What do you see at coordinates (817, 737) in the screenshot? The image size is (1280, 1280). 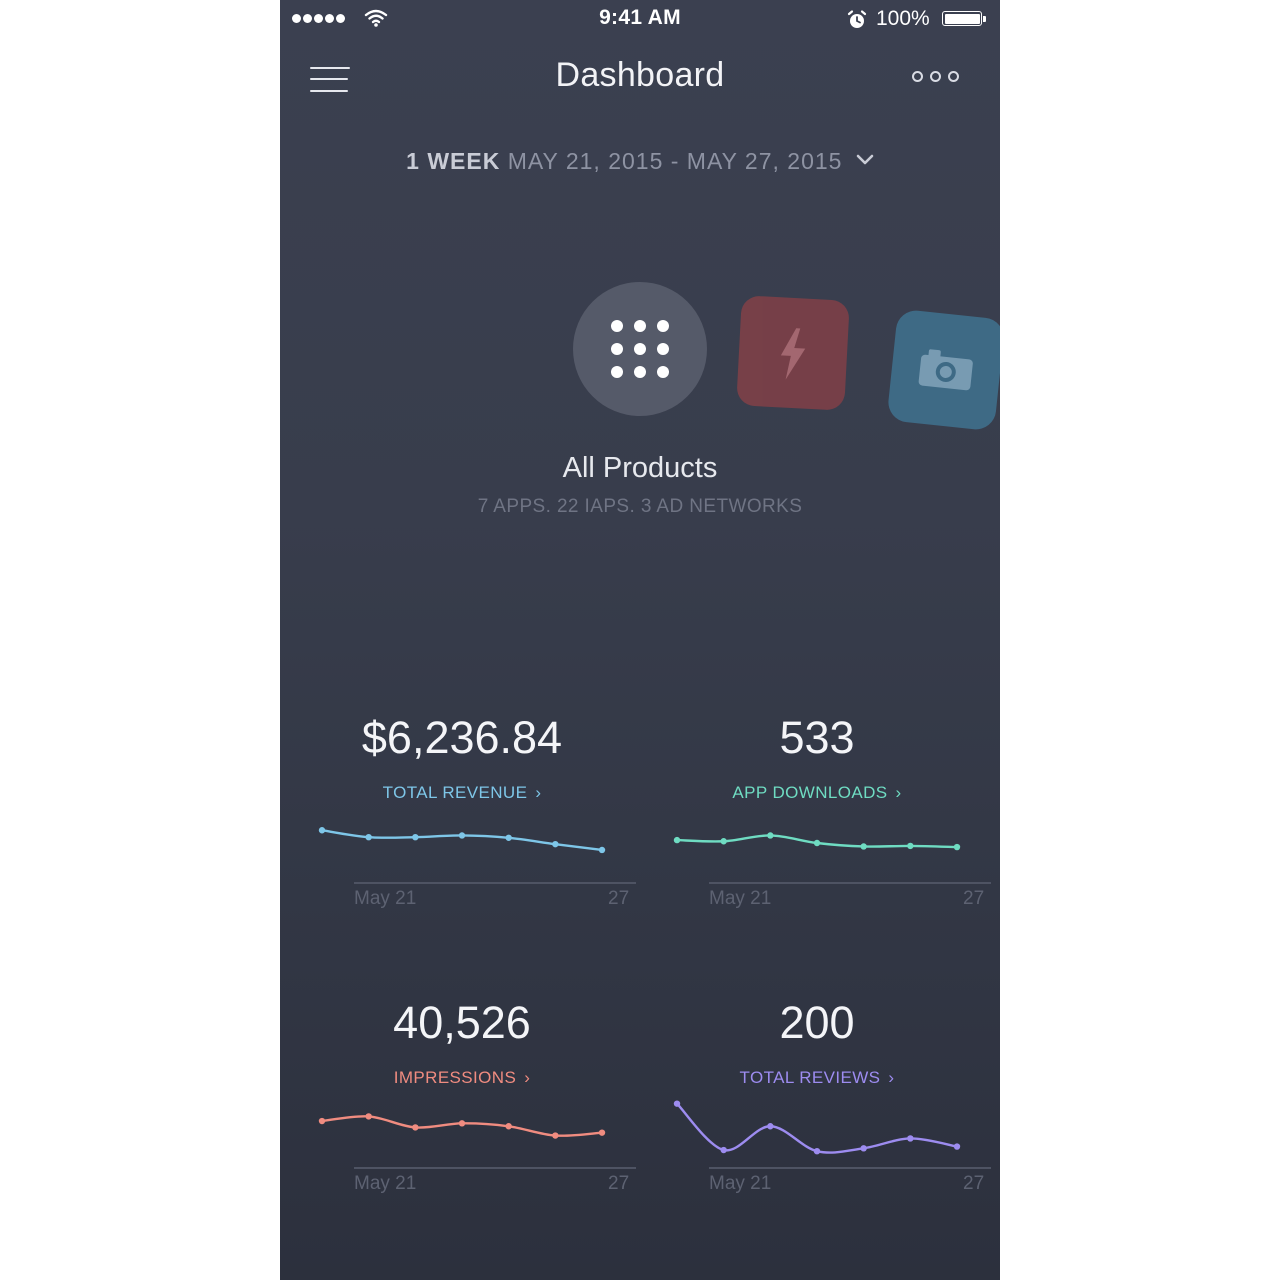 I see `downloads-value: 533` at bounding box center [817, 737].